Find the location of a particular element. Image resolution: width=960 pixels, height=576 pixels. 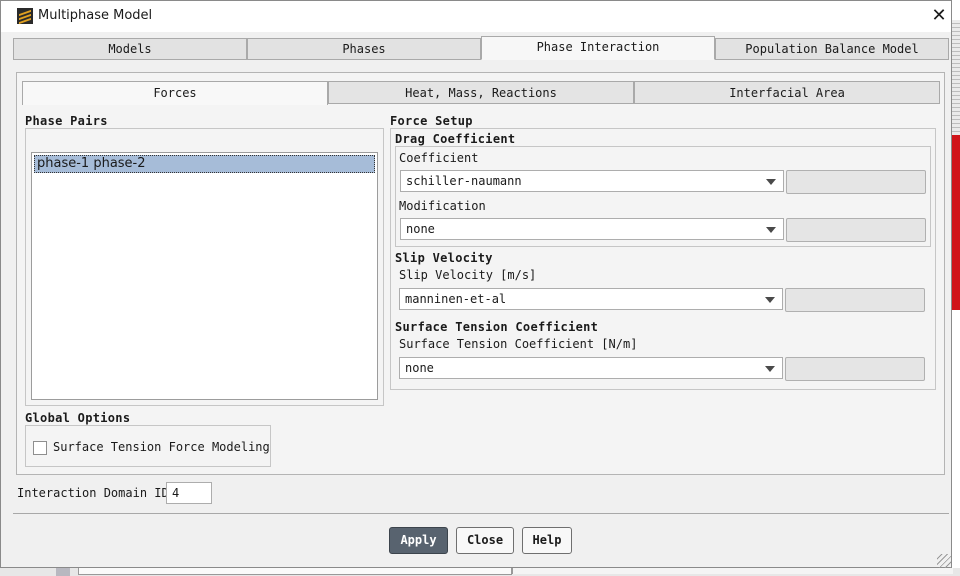

dropdown-value: schiller-naumann is located at coordinates (464, 181).